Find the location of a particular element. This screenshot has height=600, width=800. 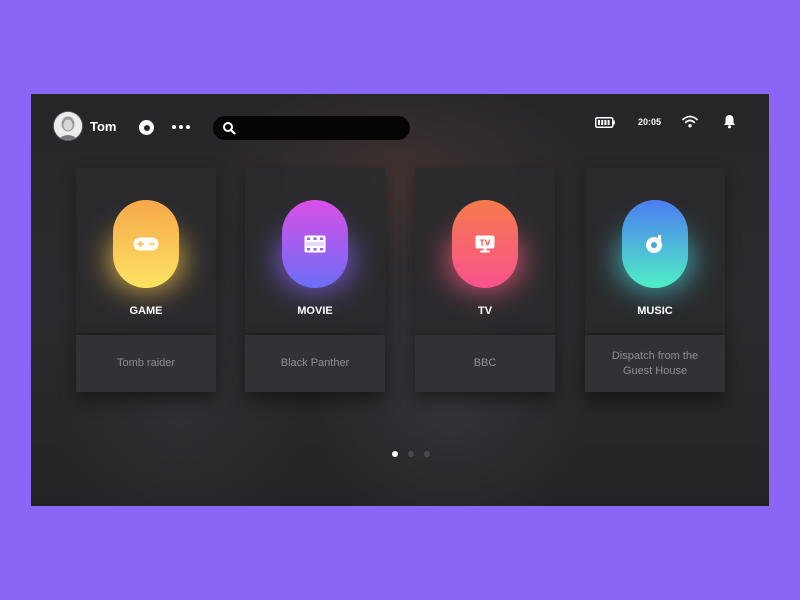

settings-button is located at coordinates (146, 127).